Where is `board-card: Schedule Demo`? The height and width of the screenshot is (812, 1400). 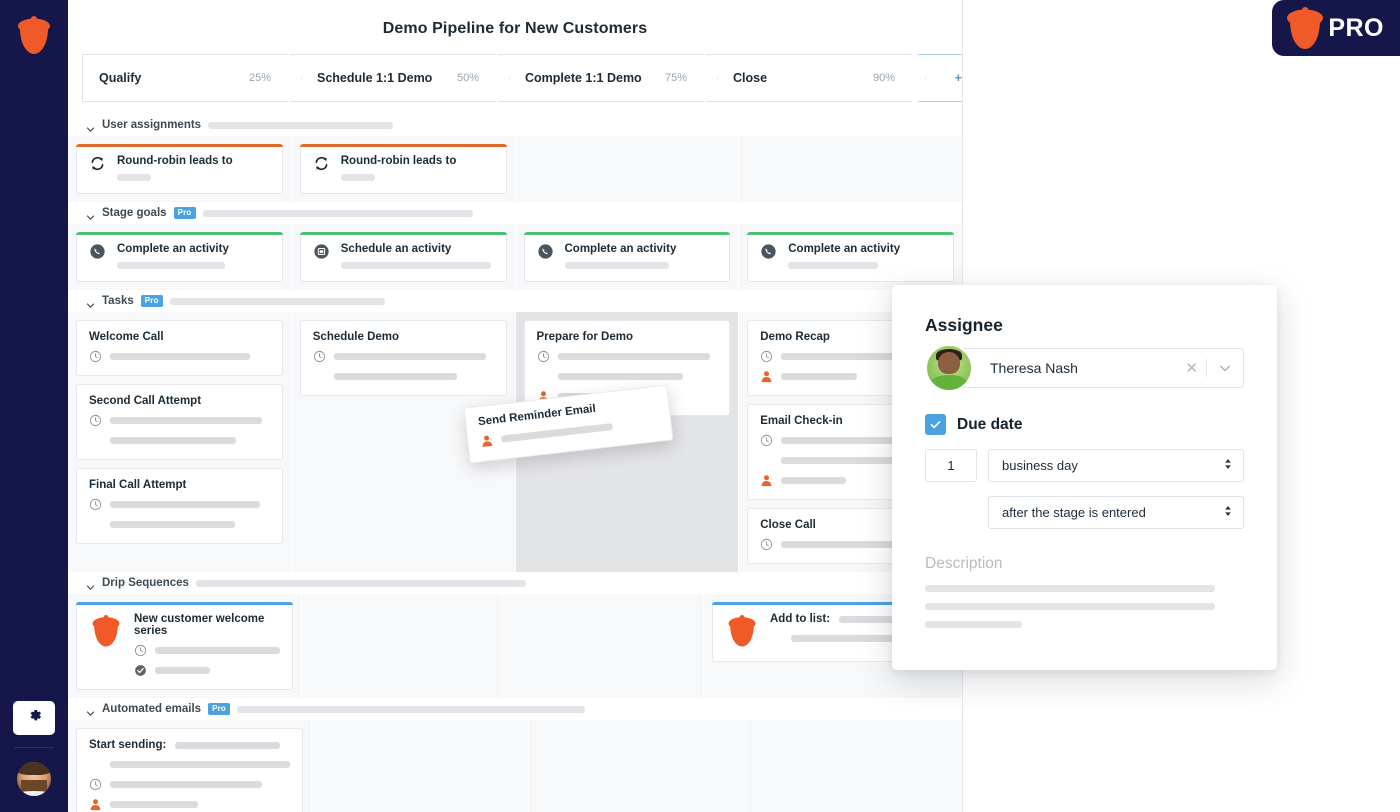 board-card: Schedule Demo is located at coordinates (403, 358).